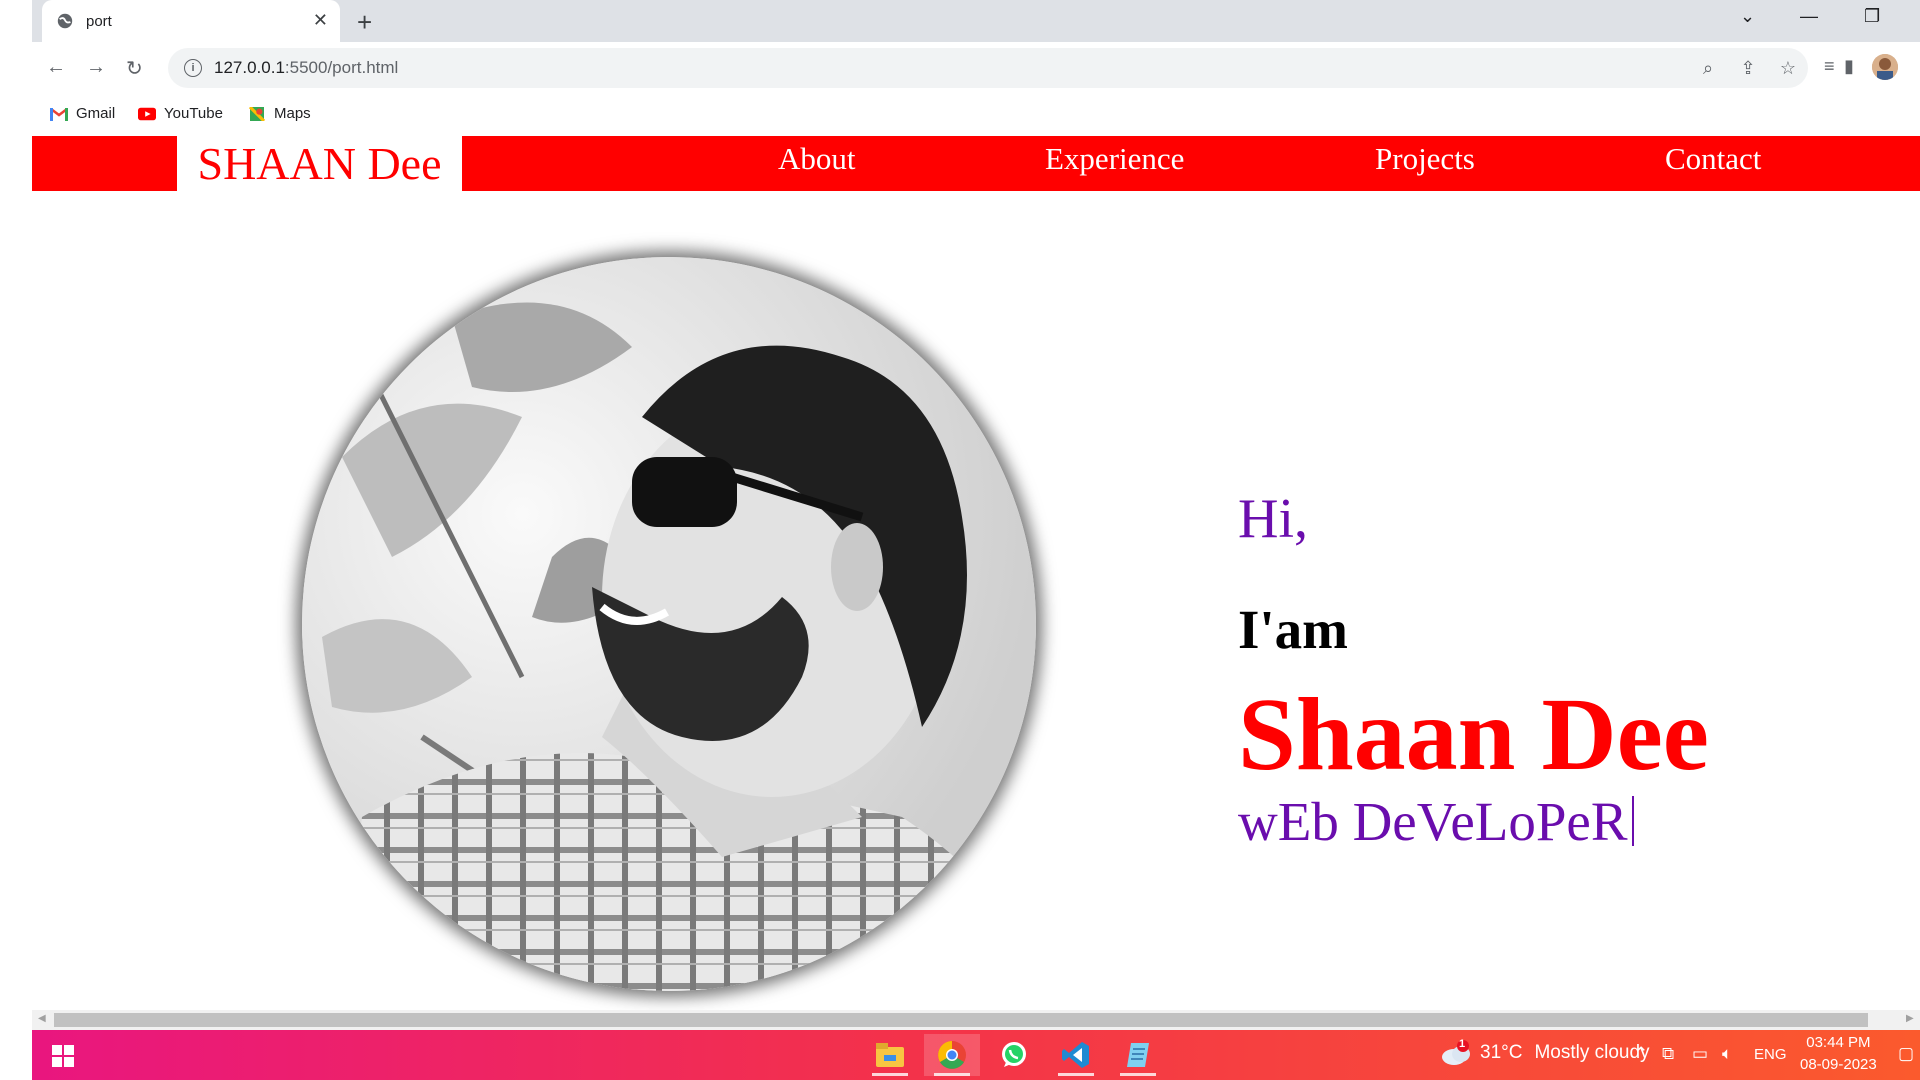 The image size is (1920, 1080). I want to click on hero-intro: I'am, so click(1293, 629).